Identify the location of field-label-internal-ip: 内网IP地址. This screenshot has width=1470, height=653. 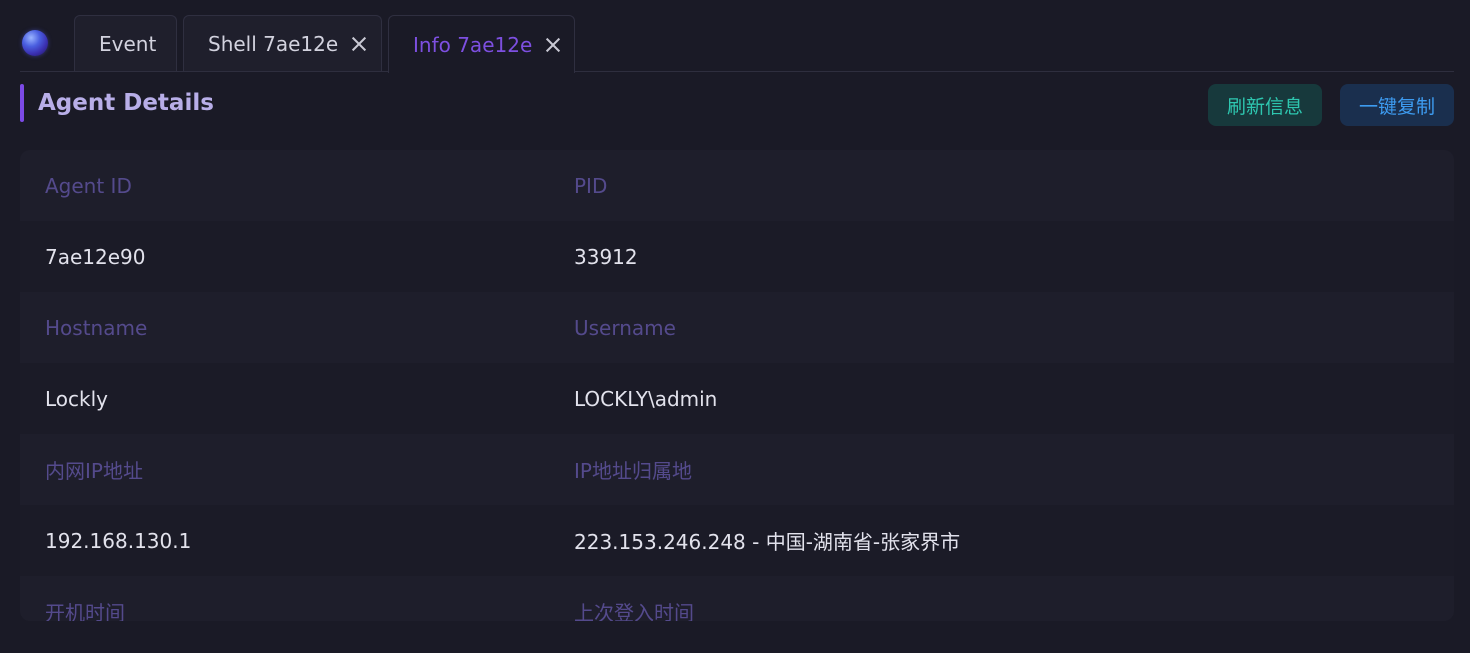
(94, 471).